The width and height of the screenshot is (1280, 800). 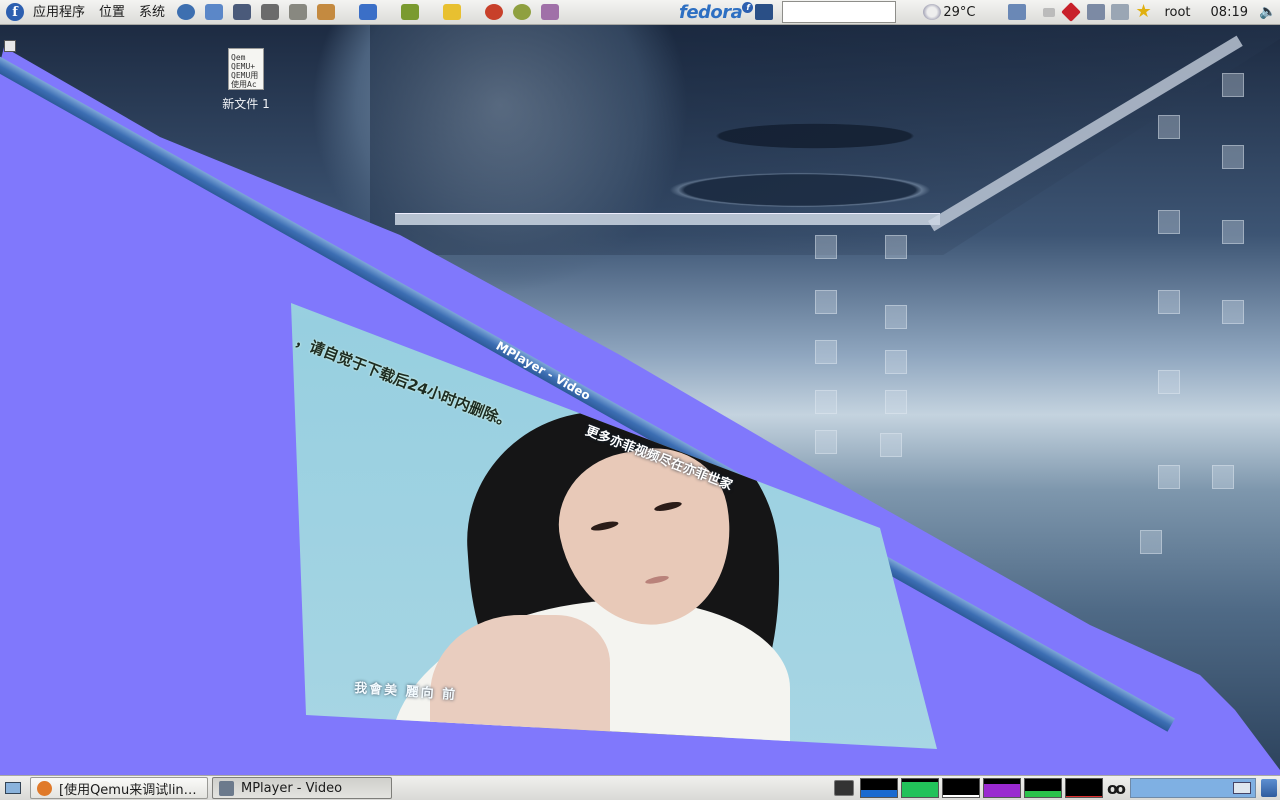 What do you see at coordinates (1017, 12) in the screenshot?
I see `network-status-icon` at bounding box center [1017, 12].